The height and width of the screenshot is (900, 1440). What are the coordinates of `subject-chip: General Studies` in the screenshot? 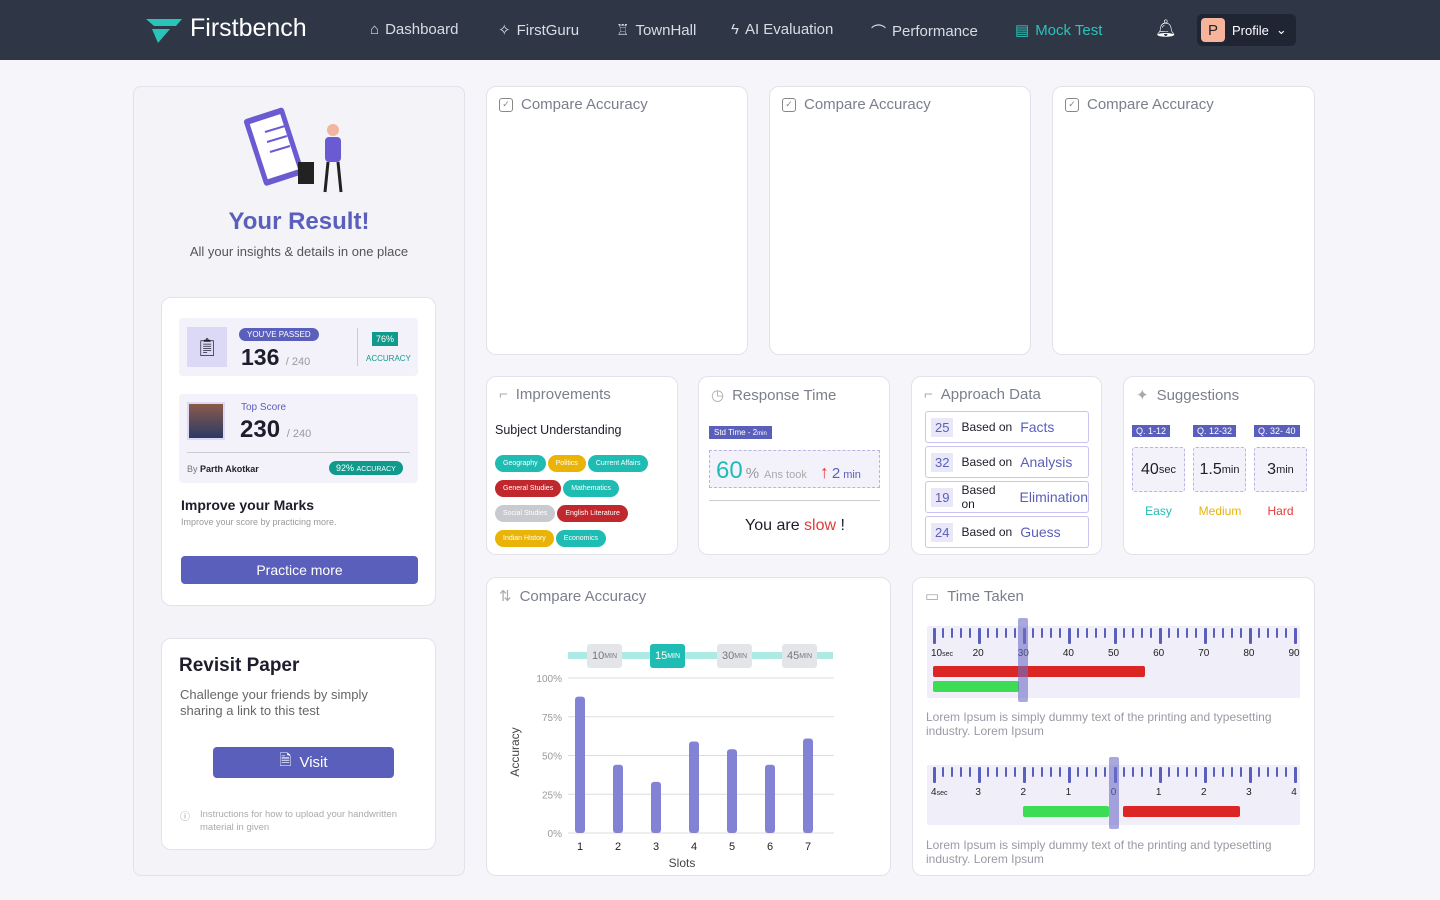 It's located at (528, 488).